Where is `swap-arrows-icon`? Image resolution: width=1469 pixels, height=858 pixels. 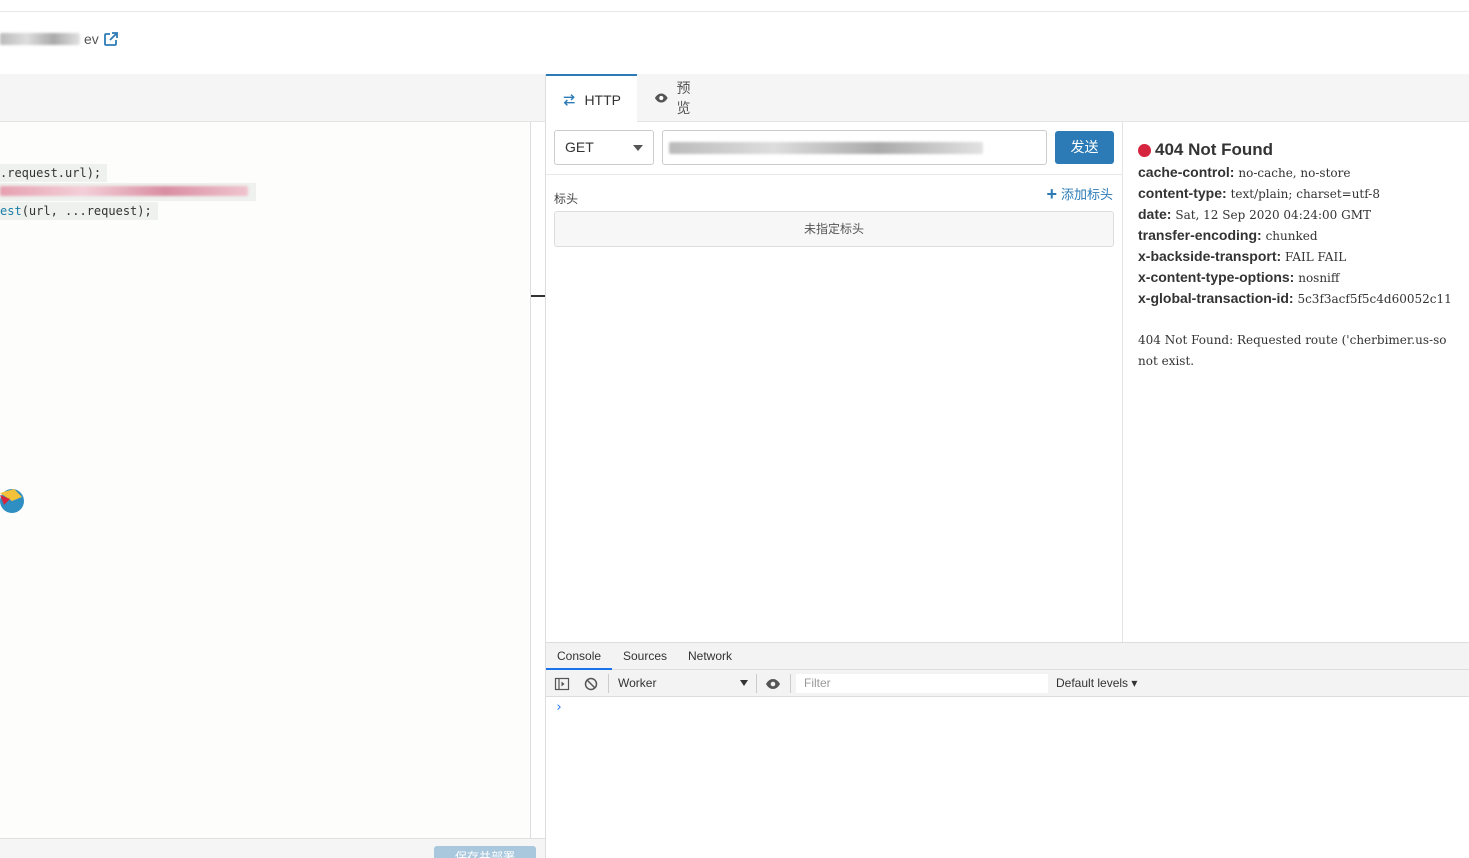
swap-arrows-icon is located at coordinates (569, 99).